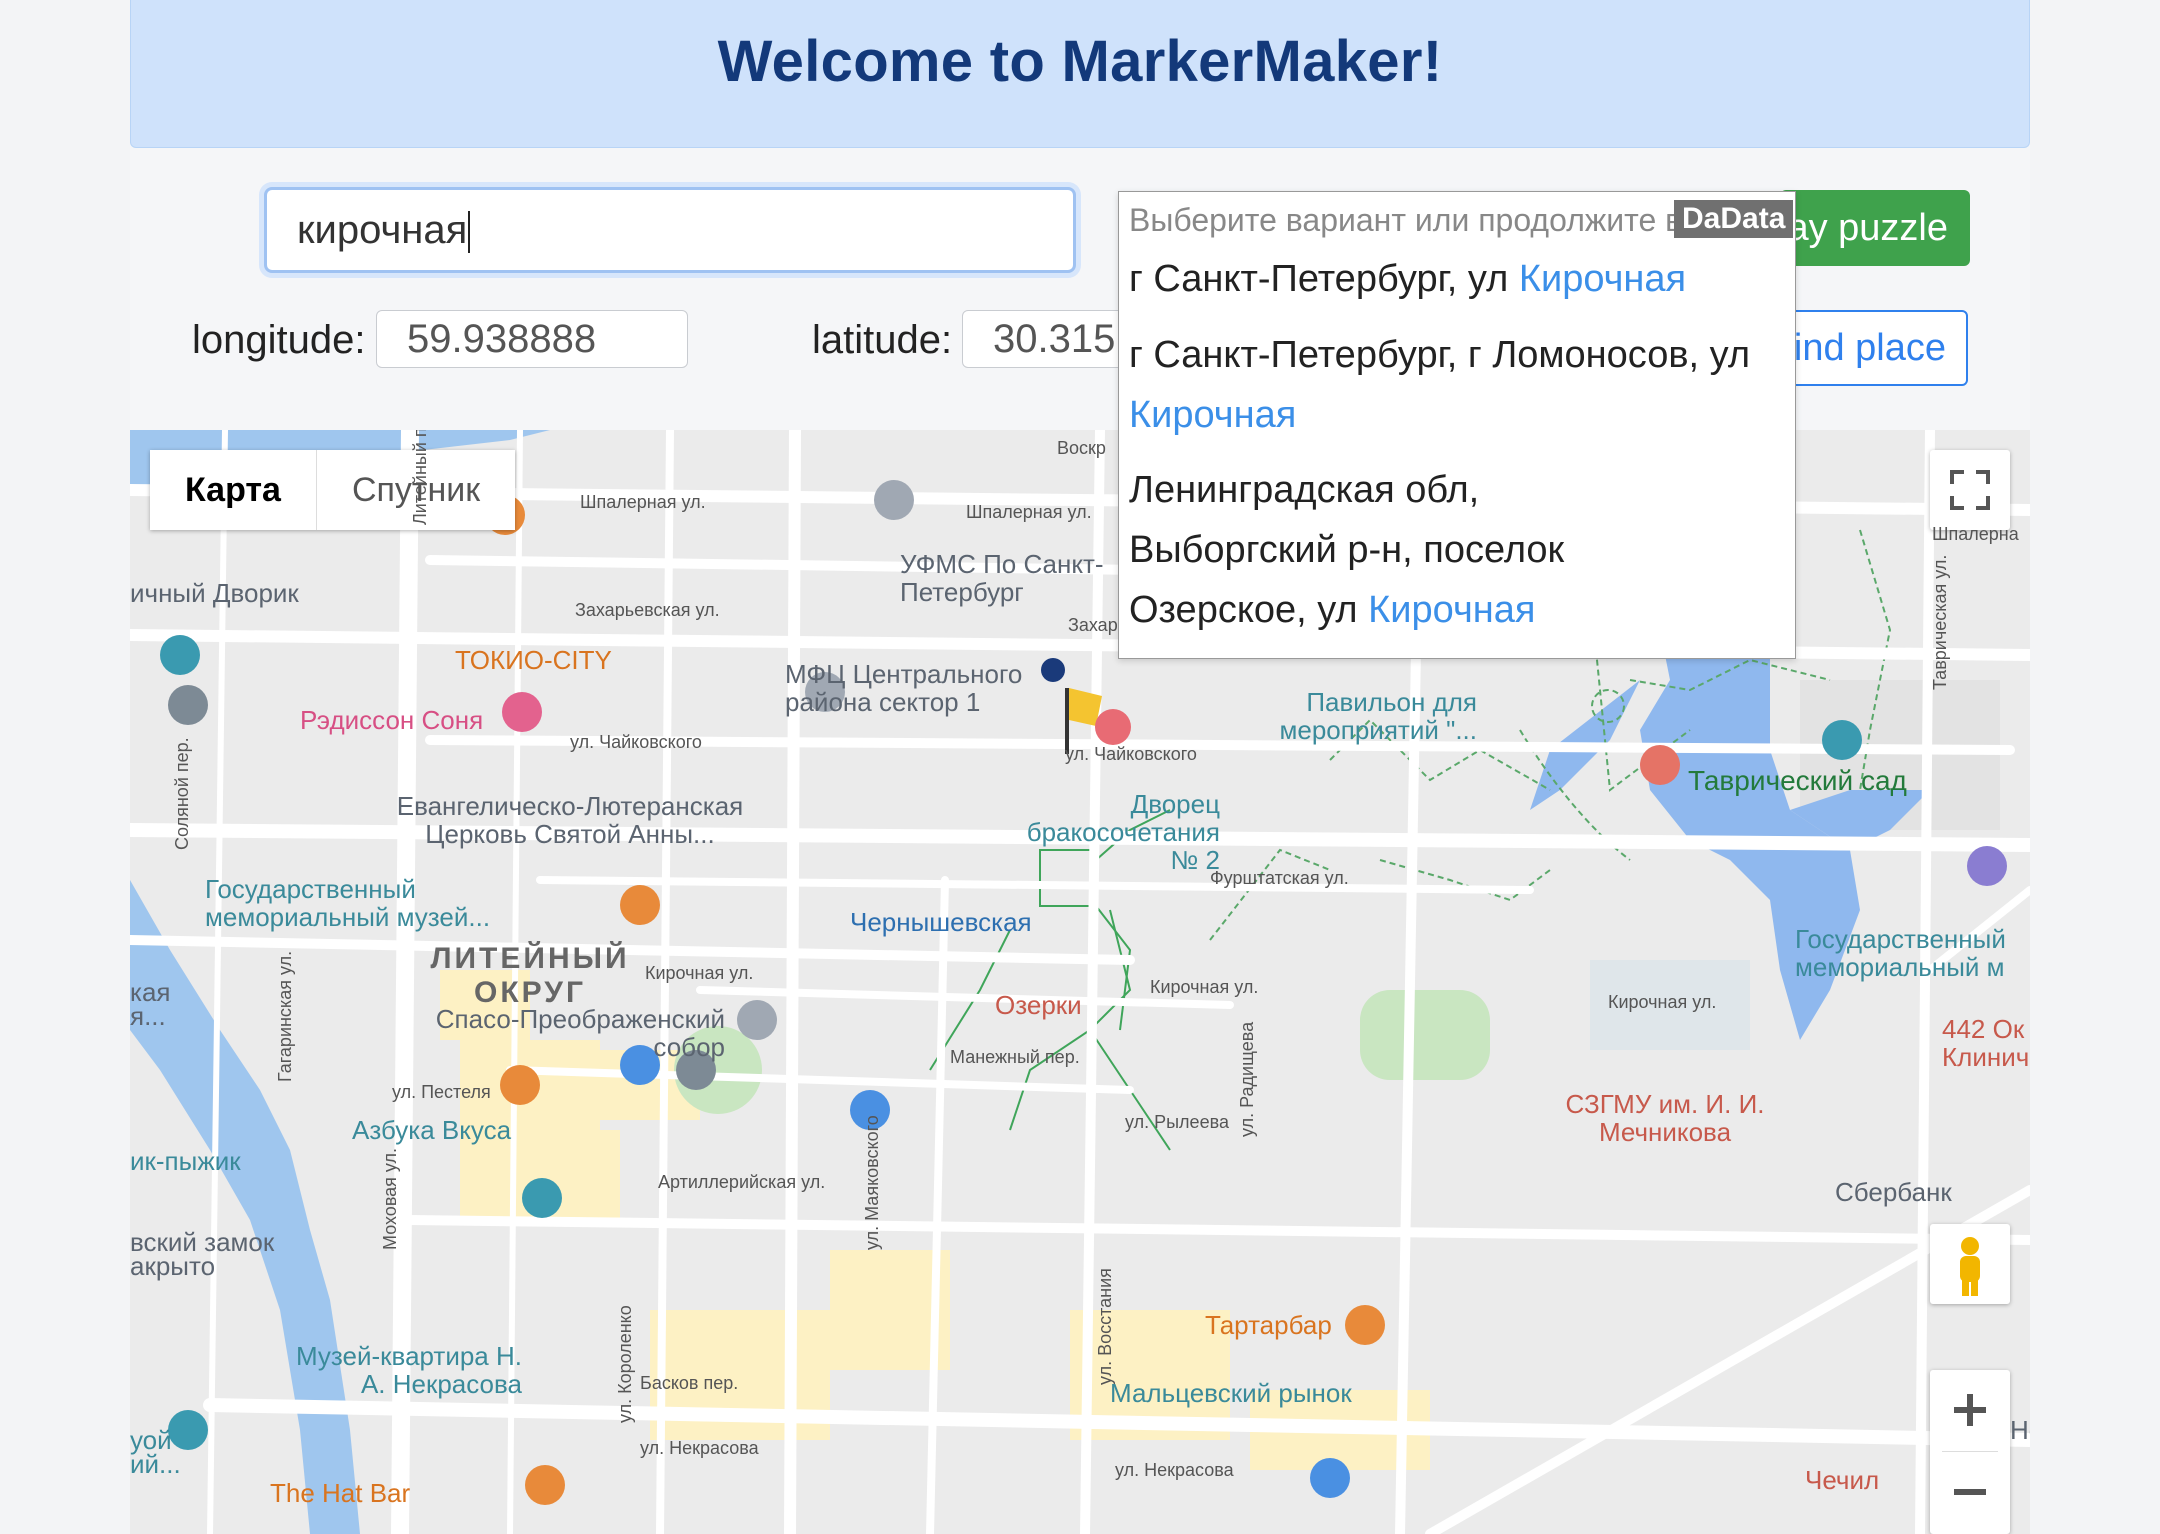 This screenshot has width=2160, height=1534. I want to click on page-title: Welcome to MarkerMaker!, so click(1080, 61).